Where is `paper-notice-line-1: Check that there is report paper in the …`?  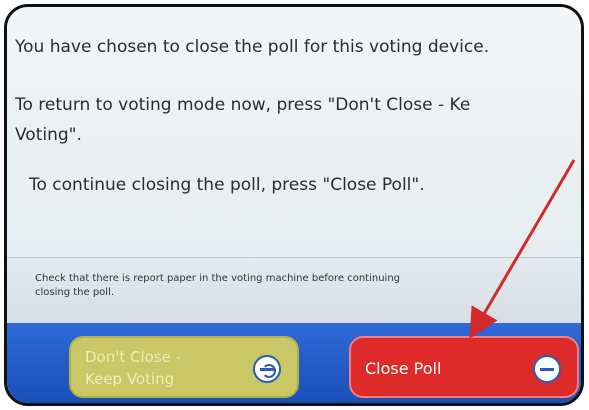
paper-notice-line-1: Check that there is report paper in the … is located at coordinates (218, 278).